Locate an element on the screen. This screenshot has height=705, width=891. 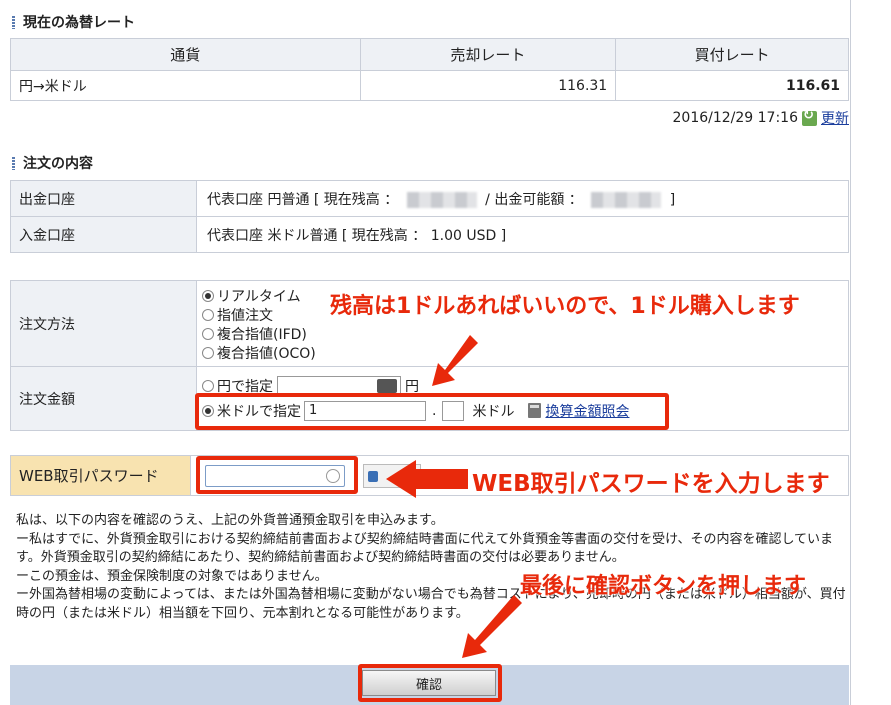
arrow-to-password is located at coordinates (427, 479).